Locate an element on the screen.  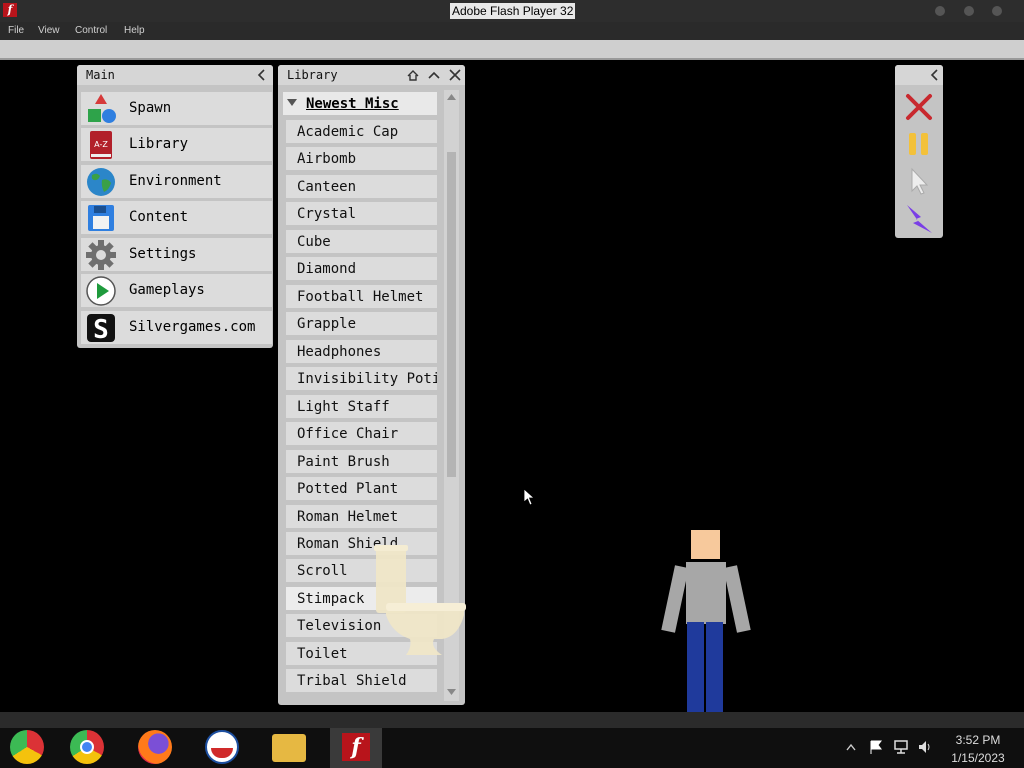
library-item: Potted Plant is located at coordinates (361, 488).